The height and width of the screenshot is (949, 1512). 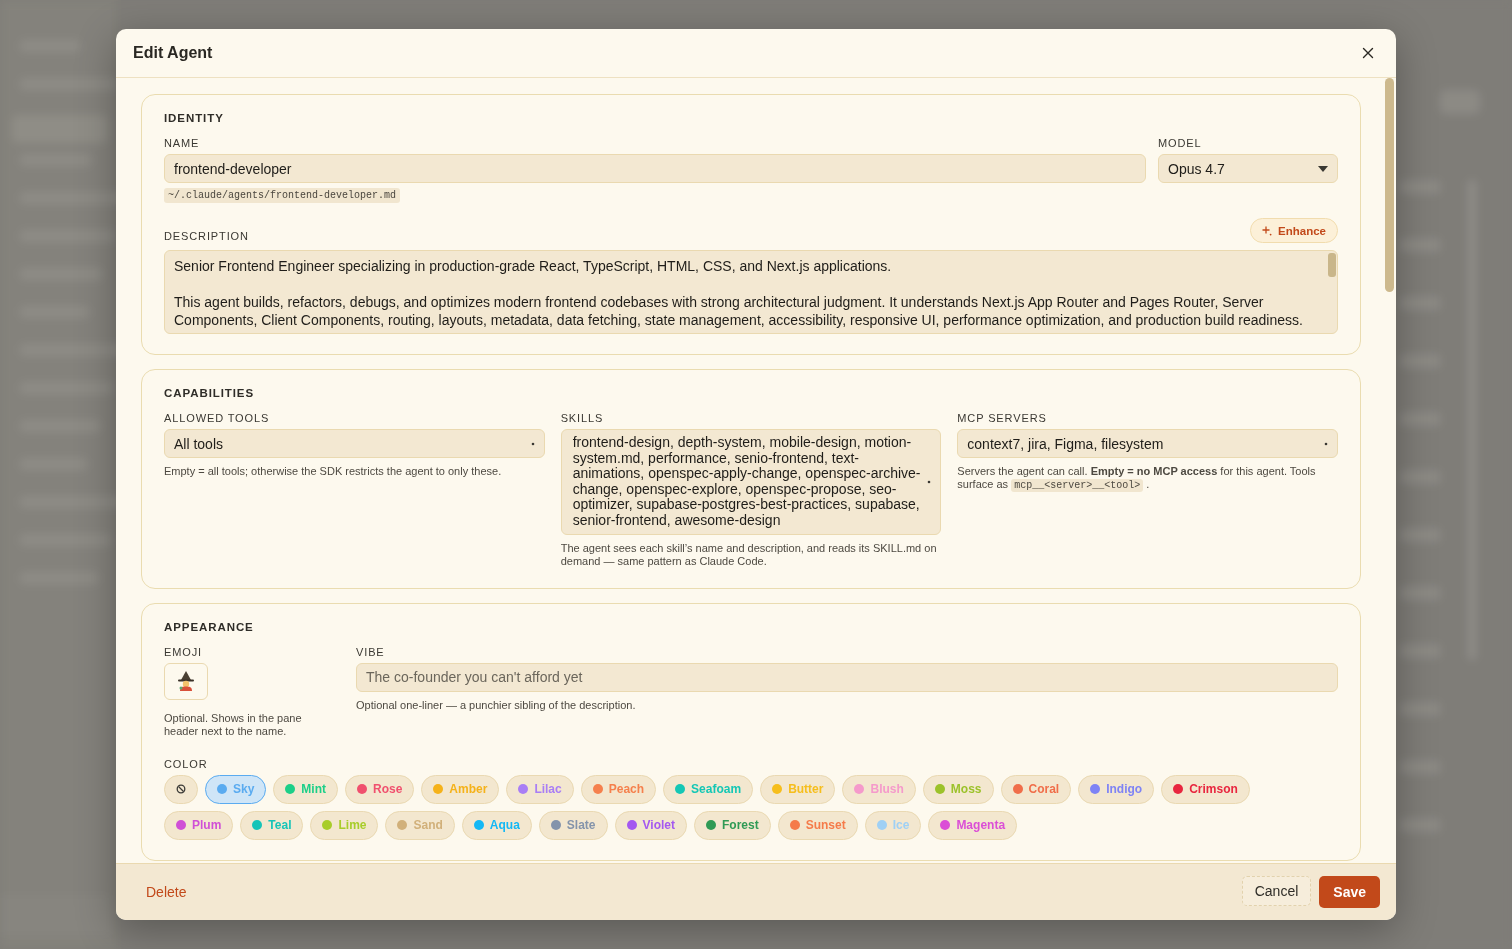 I want to click on color-chip: Lilac, so click(x=540, y=789).